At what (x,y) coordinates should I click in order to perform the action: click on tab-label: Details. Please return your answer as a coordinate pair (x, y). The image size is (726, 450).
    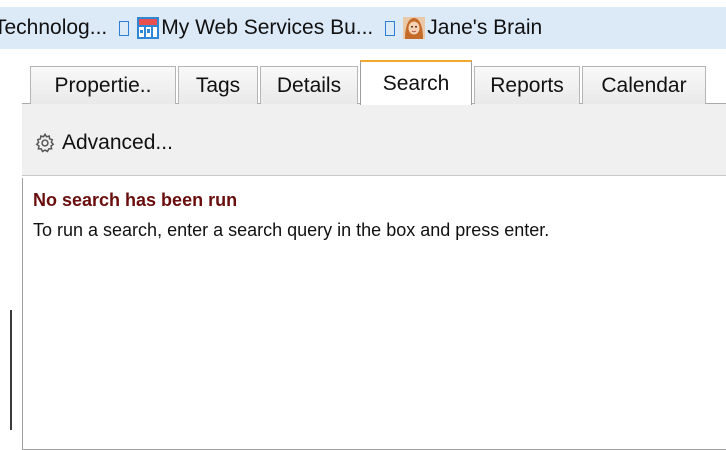
    Looking at the image, I should click on (309, 85).